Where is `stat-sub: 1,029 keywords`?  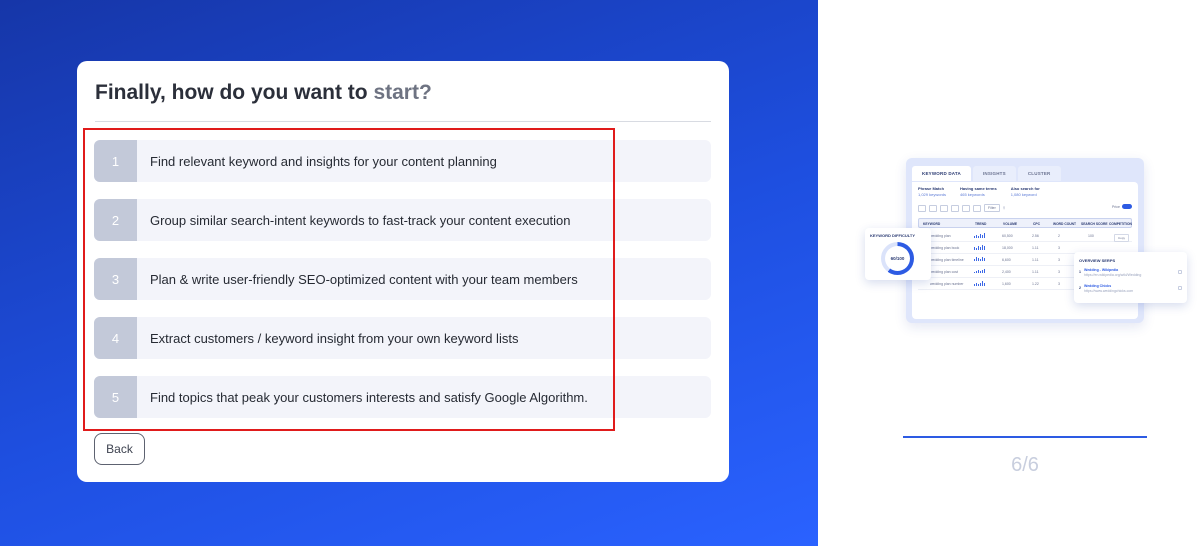
stat-sub: 1,029 keywords is located at coordinates (932, 194).